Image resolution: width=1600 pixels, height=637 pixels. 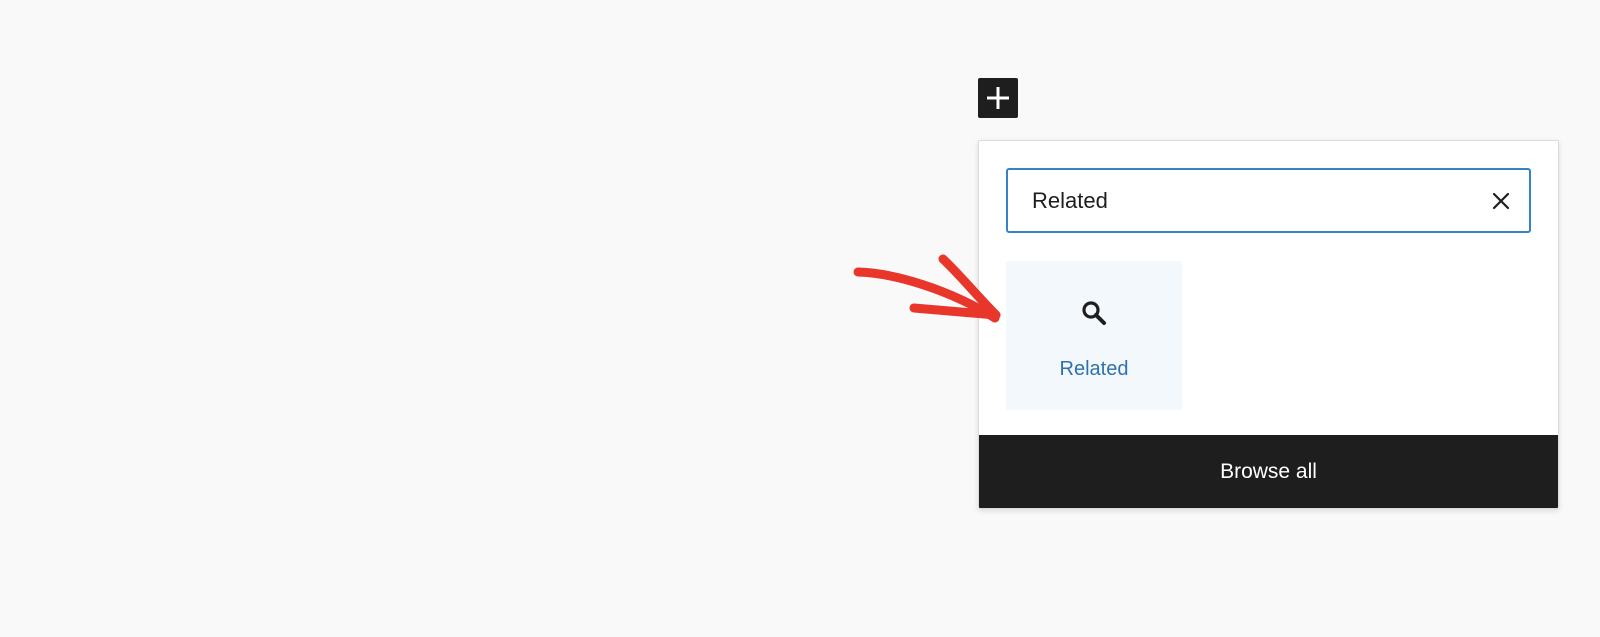 I want to click on plus-icon, so click(x=998, y=98).